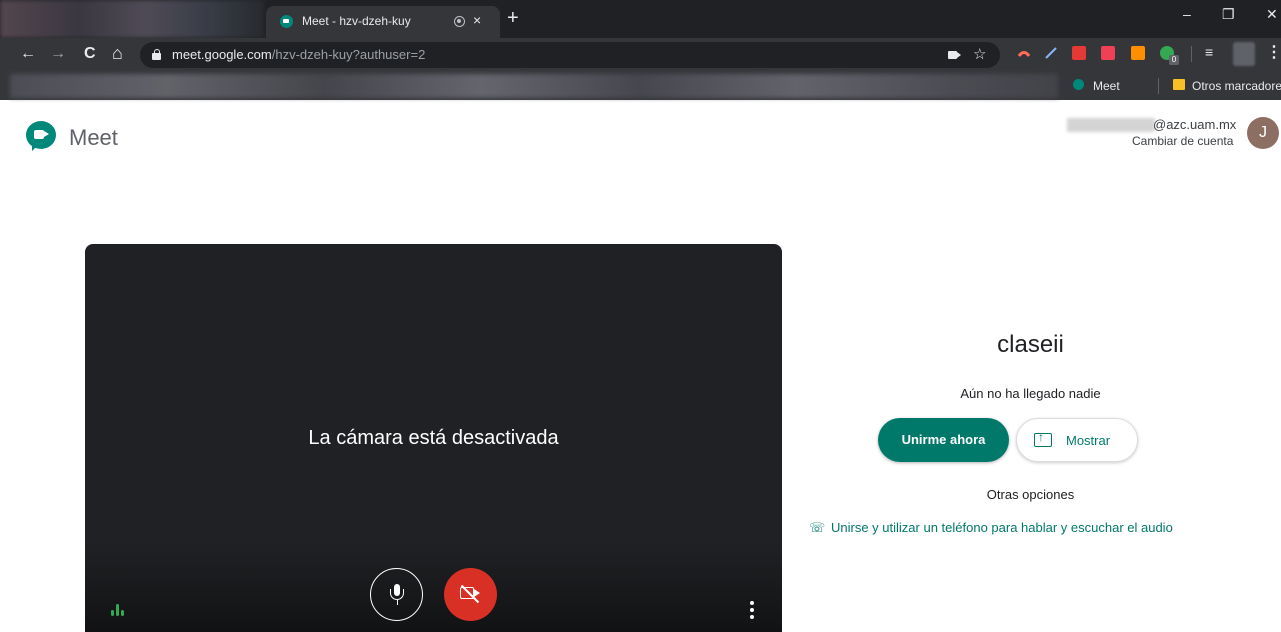 The height and width of the screenshot is (632, 1281). What do you see at coordinates (93, 138) in the screenshot?
I see `brand-name: Meet` at bounding box center [93, 138].